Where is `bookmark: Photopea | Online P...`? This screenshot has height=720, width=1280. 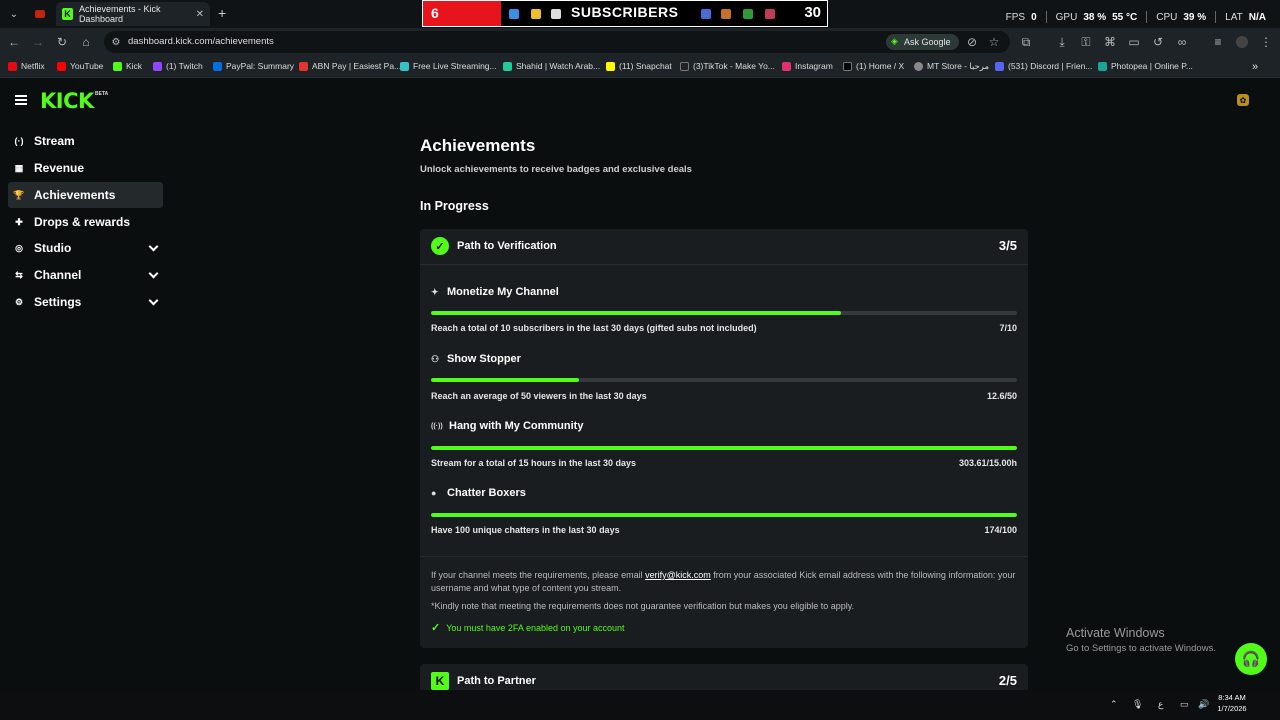 bookmark: Photopea | Online P... is located at coordinates (1145, 66).